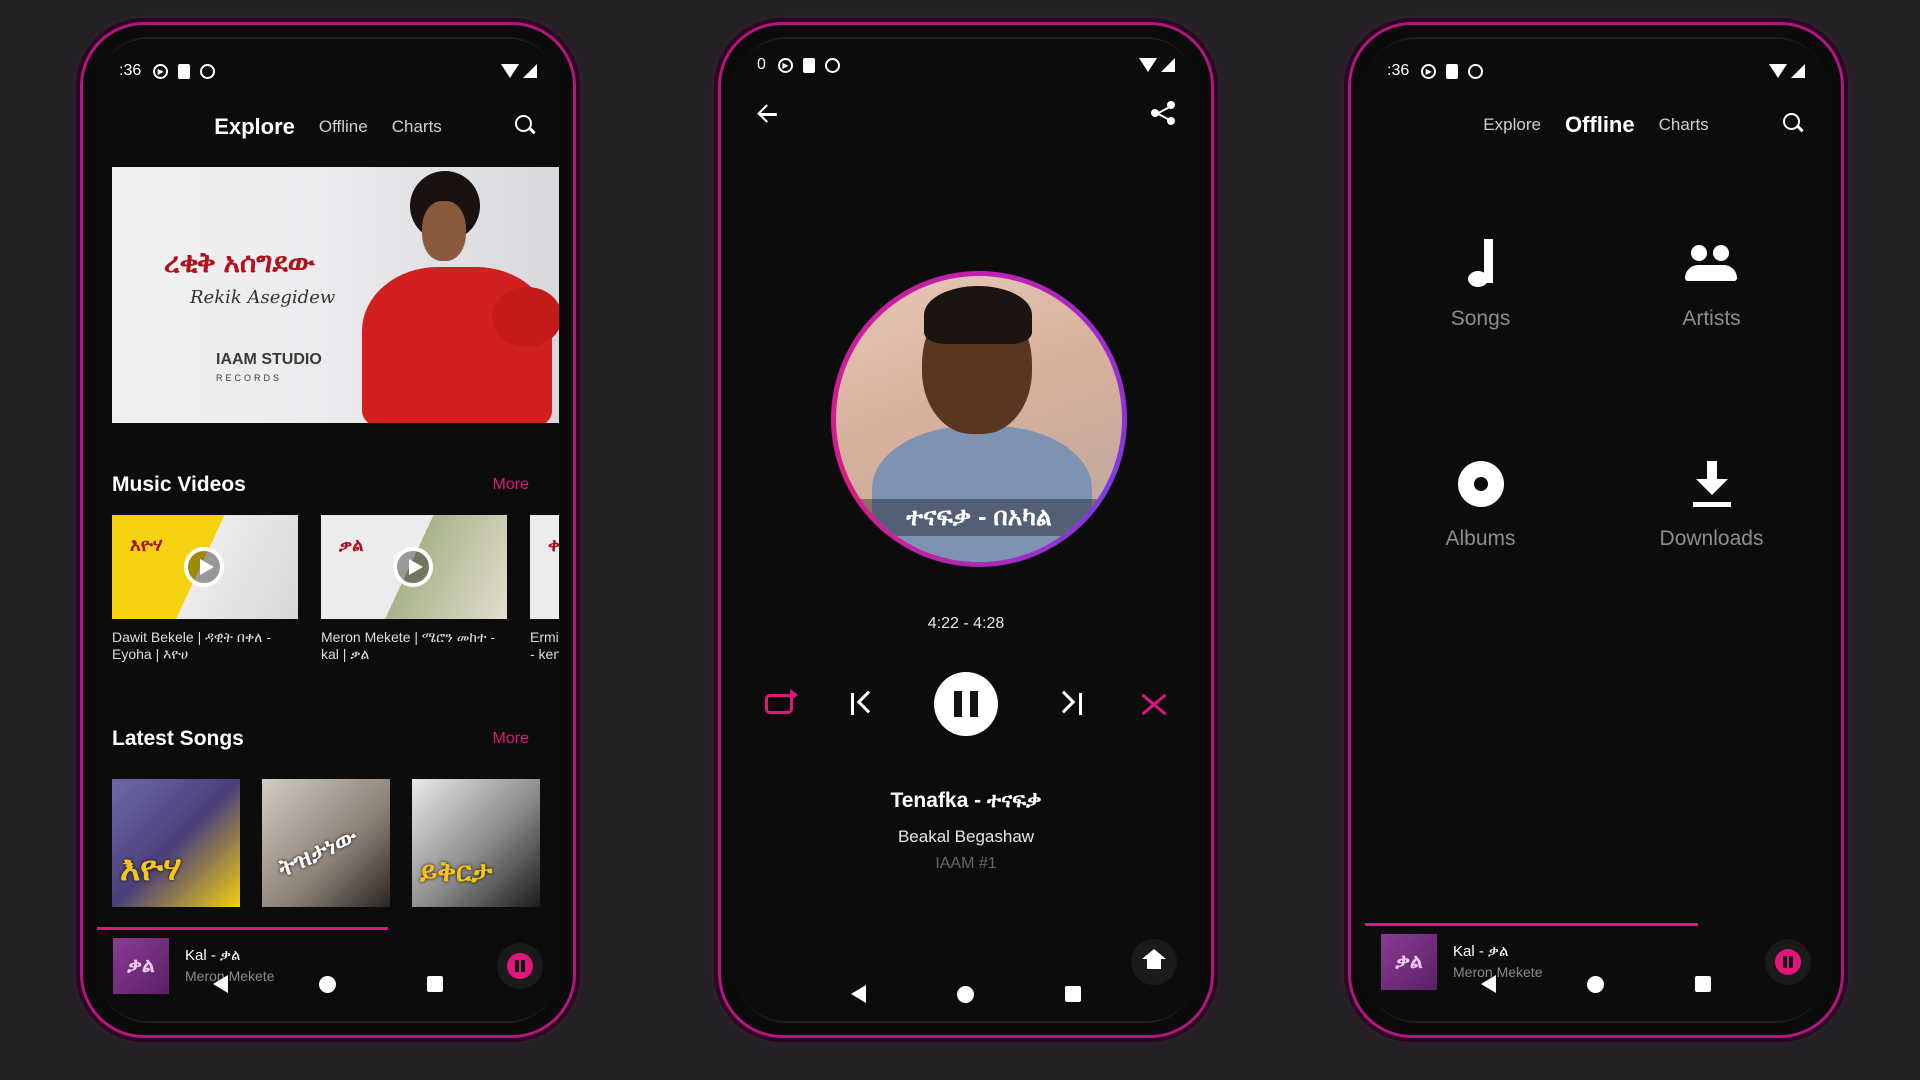 This screenshot has height=1080, width=1920. What do you see at coordinates (781, 701) in the screenshot?
I see `repeat-icon` at bounding box center [781, 701].